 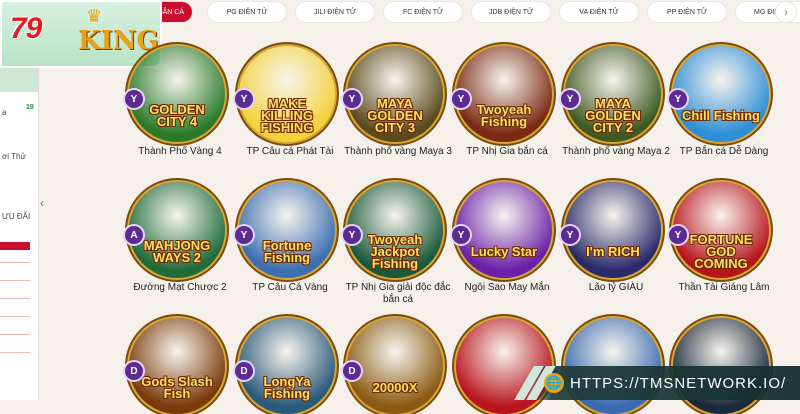 I want to click on game-art-title: MAYA GOLDEN CITY 3, so click(x=395, y=115).